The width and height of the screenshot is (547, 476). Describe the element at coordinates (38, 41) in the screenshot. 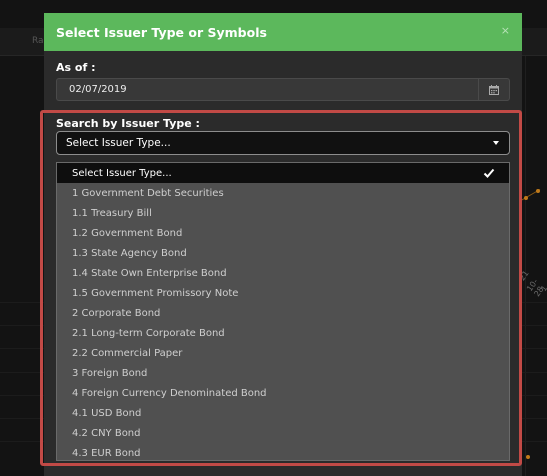

I see `background-header-text: Ra` at that location.